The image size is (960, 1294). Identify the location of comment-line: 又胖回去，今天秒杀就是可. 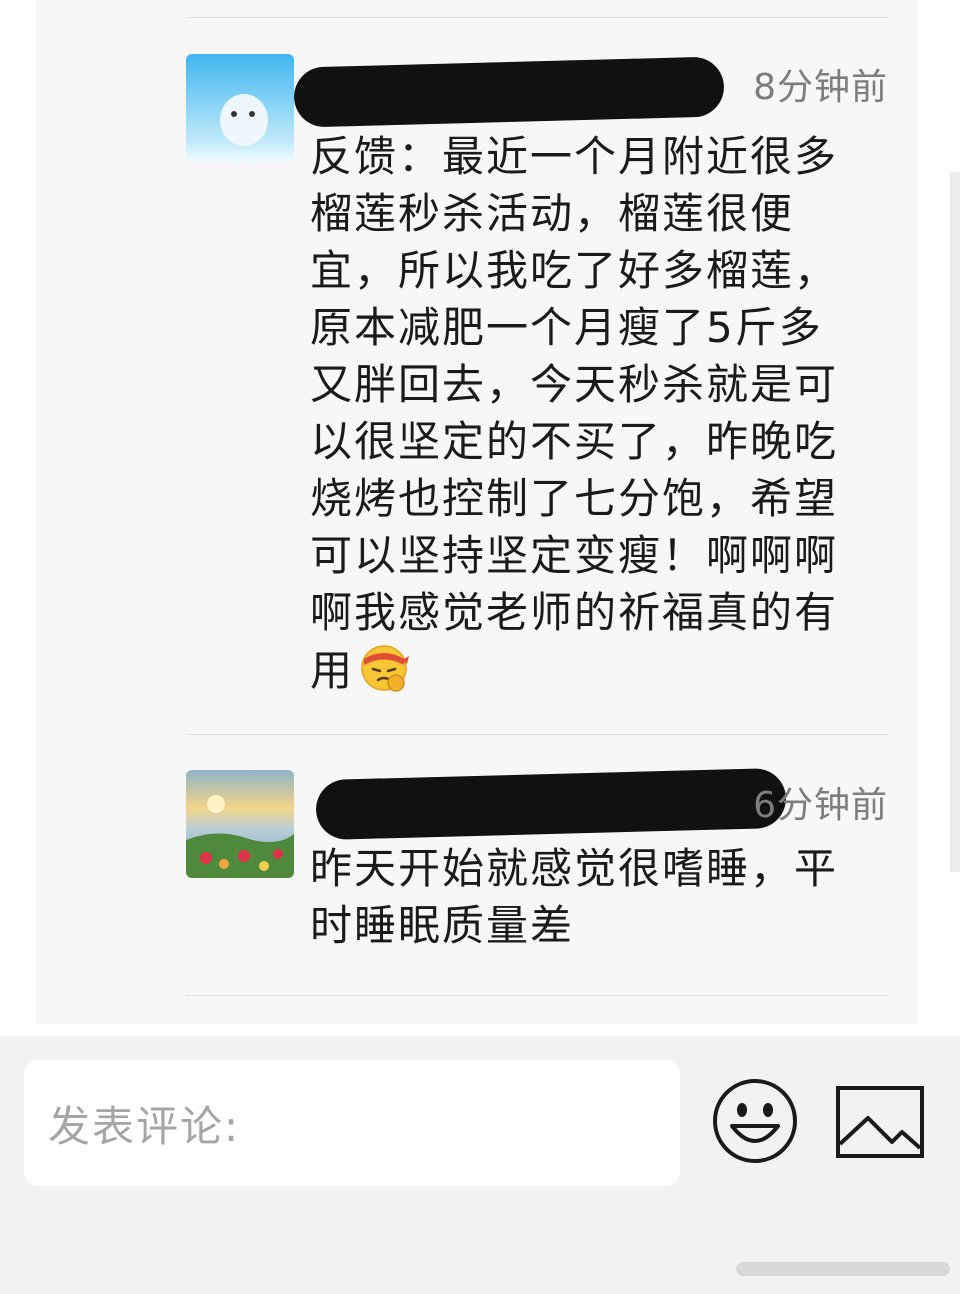
(574, 384).